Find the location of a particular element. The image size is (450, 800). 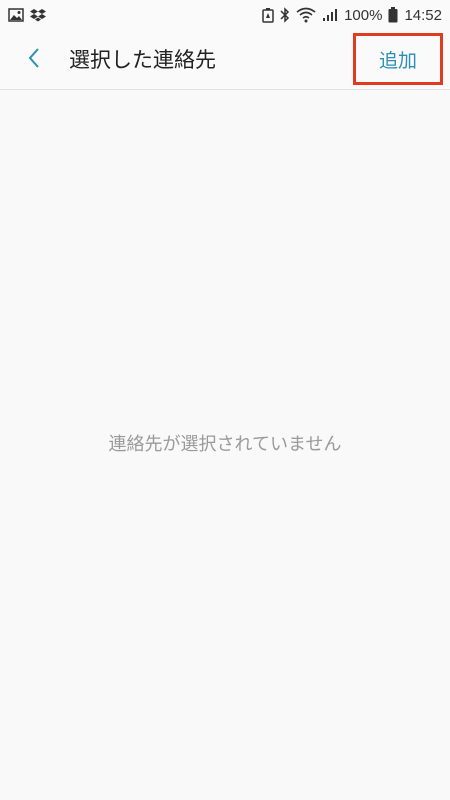

add-button: 追加 is located at coordinates (398, 59).